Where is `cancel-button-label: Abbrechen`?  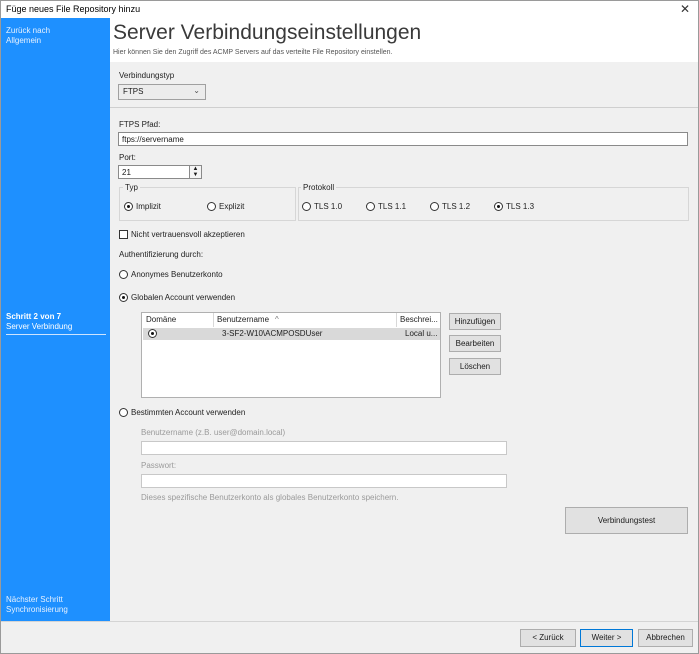 cancel-button-label: Abbrechen is located at coordinates (665, 637).